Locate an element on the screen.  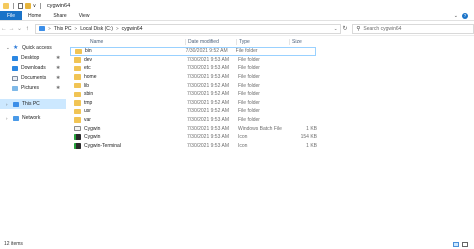
column-header-size: Size is located at coordinates (304, 42).